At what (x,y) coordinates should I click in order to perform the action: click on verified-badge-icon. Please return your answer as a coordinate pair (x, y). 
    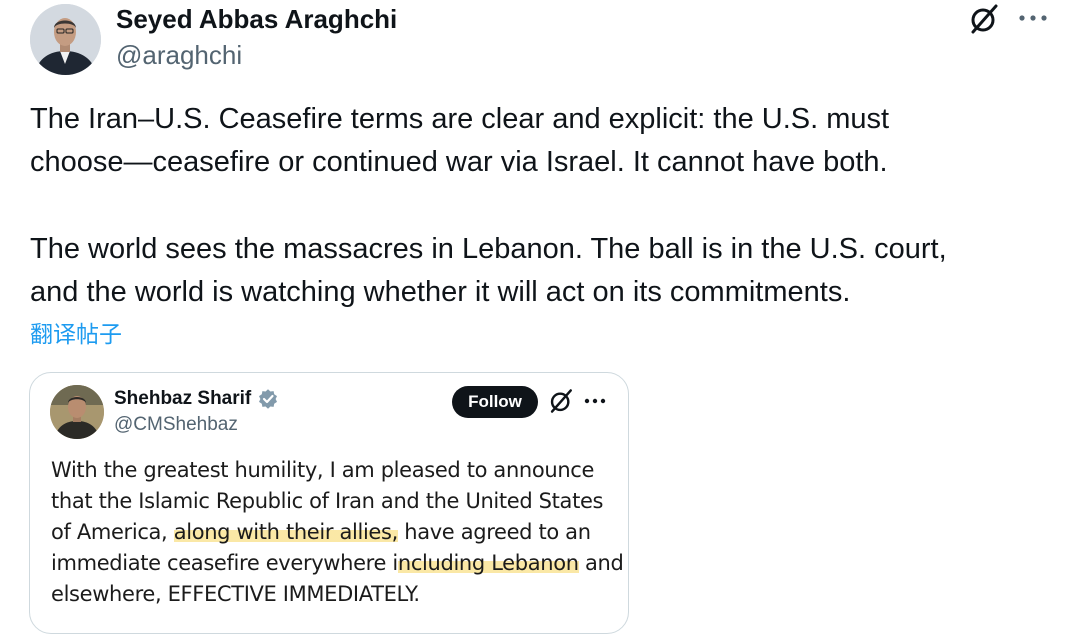
    Looking at the image, I should click on (268, 399).